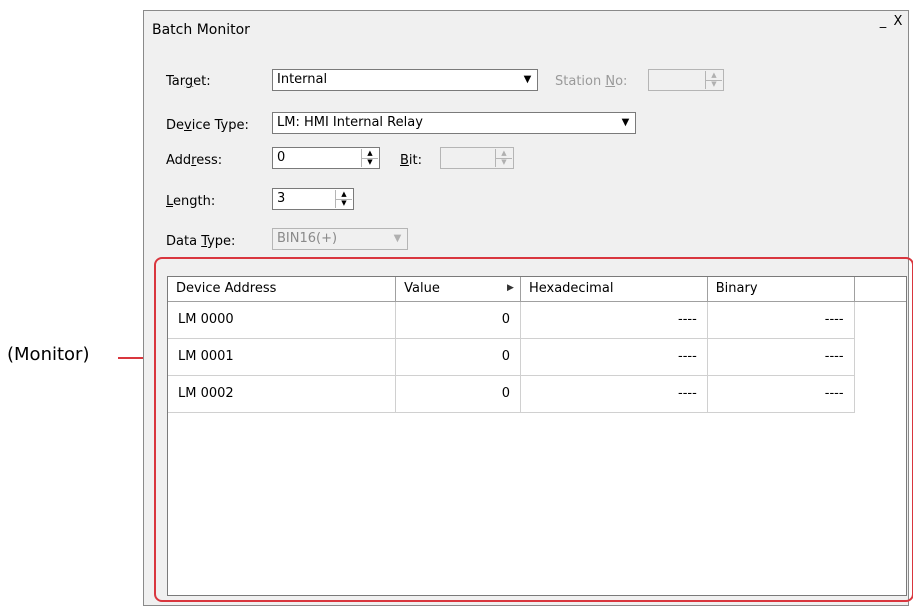 This screenshot has height=608, width=913. Describe the element at coordinates (405, 80) in the screenshot. I see `target-dropdown: Internal ▼` at that location.